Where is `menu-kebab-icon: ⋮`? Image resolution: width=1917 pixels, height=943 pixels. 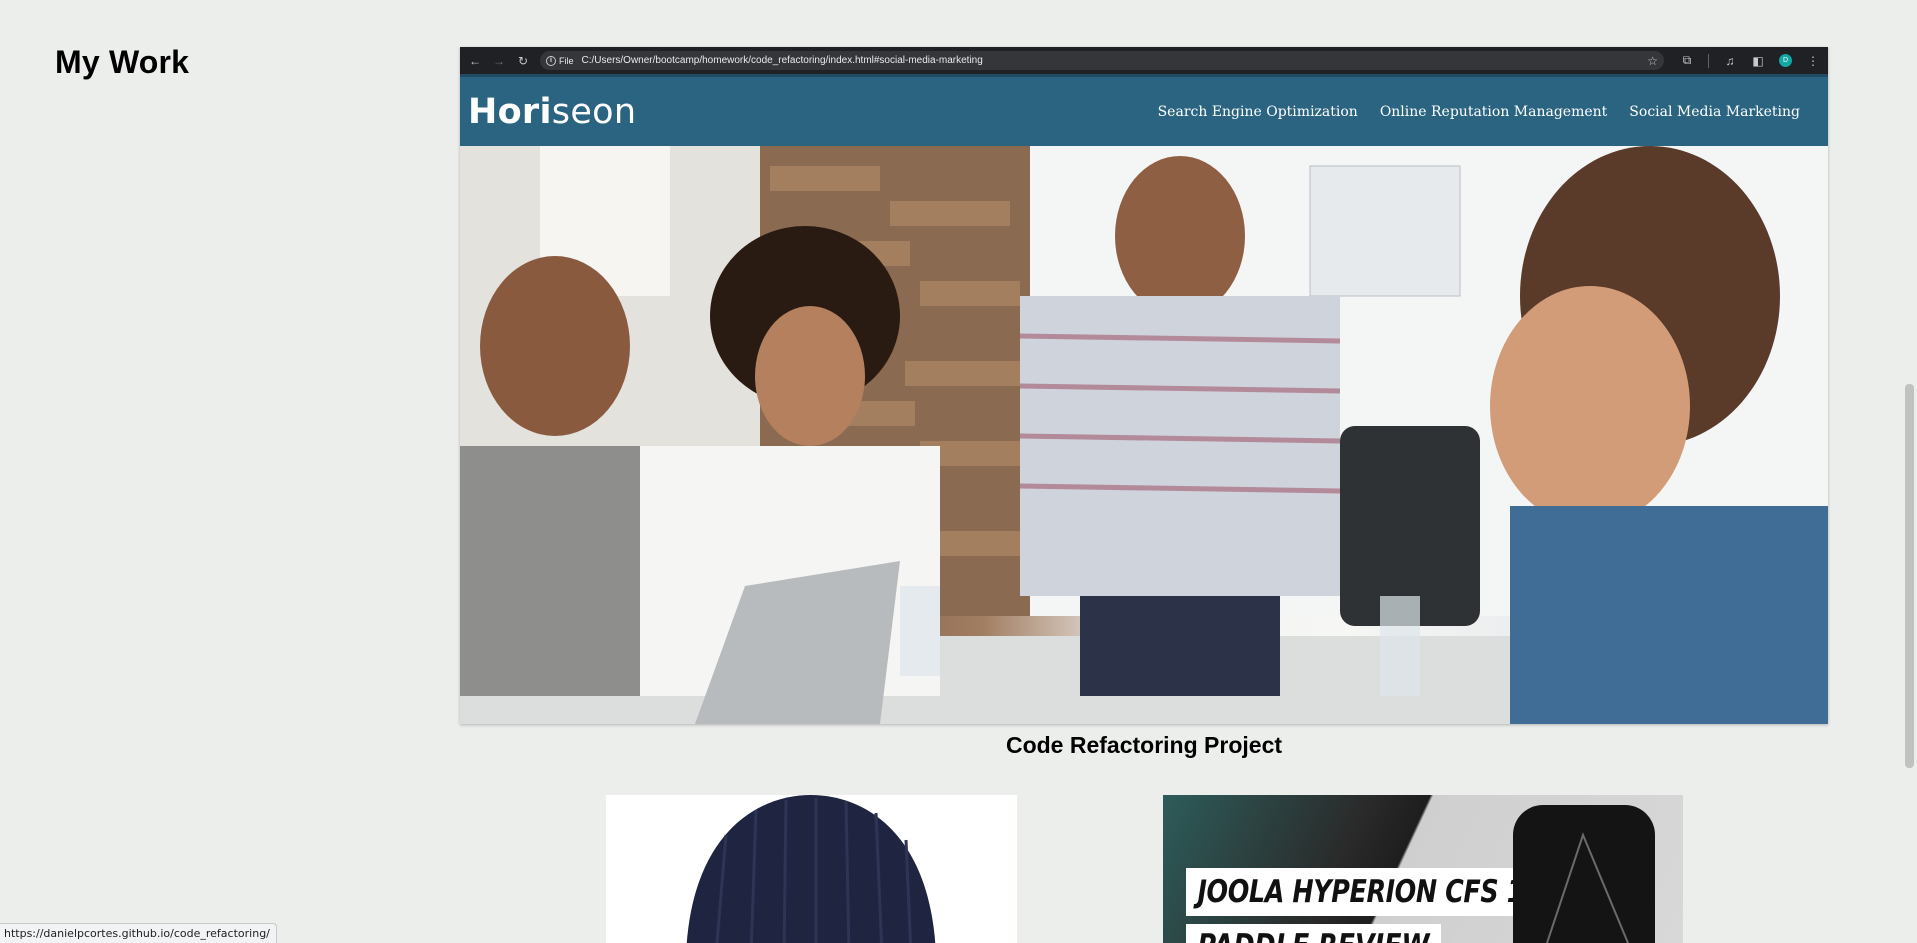 menu-kebab-icon: ⋮ is located at coordinates (1813, 60).